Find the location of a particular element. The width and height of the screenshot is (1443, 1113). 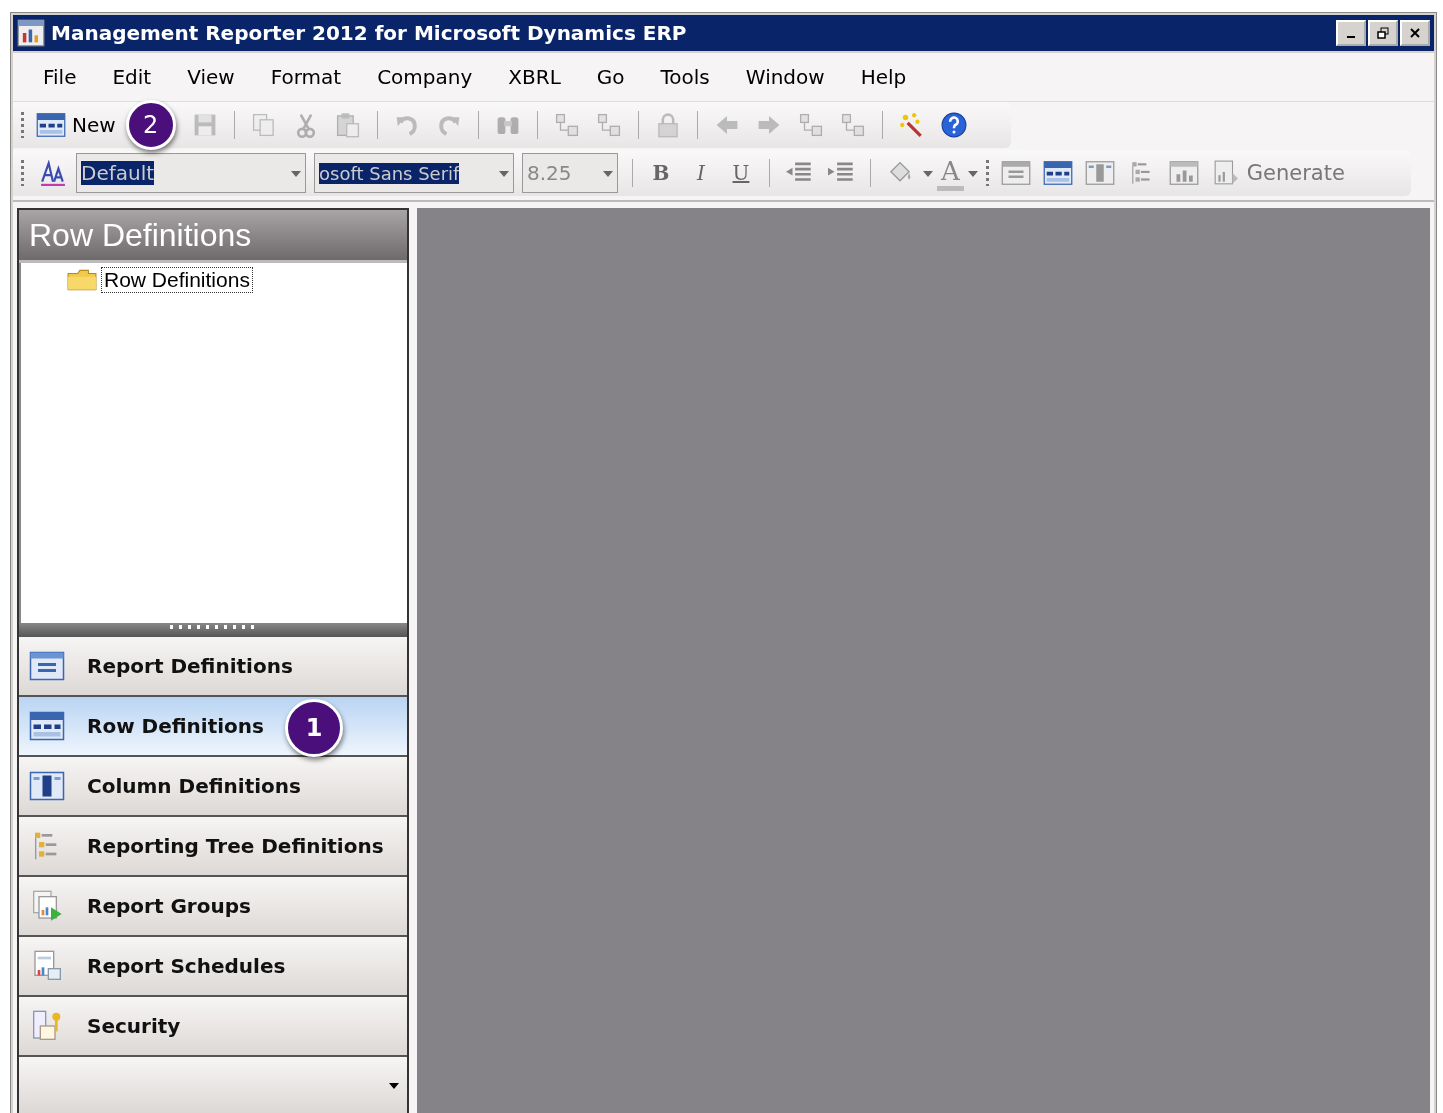

menu-item: Window is located at coordinates (785, 77).